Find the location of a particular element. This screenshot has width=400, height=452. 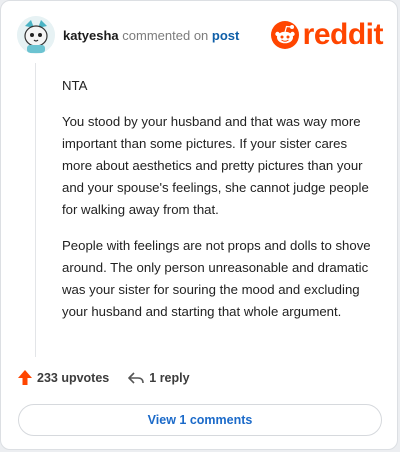

reply-count: 1 reply is located at coordinates (169, 377).